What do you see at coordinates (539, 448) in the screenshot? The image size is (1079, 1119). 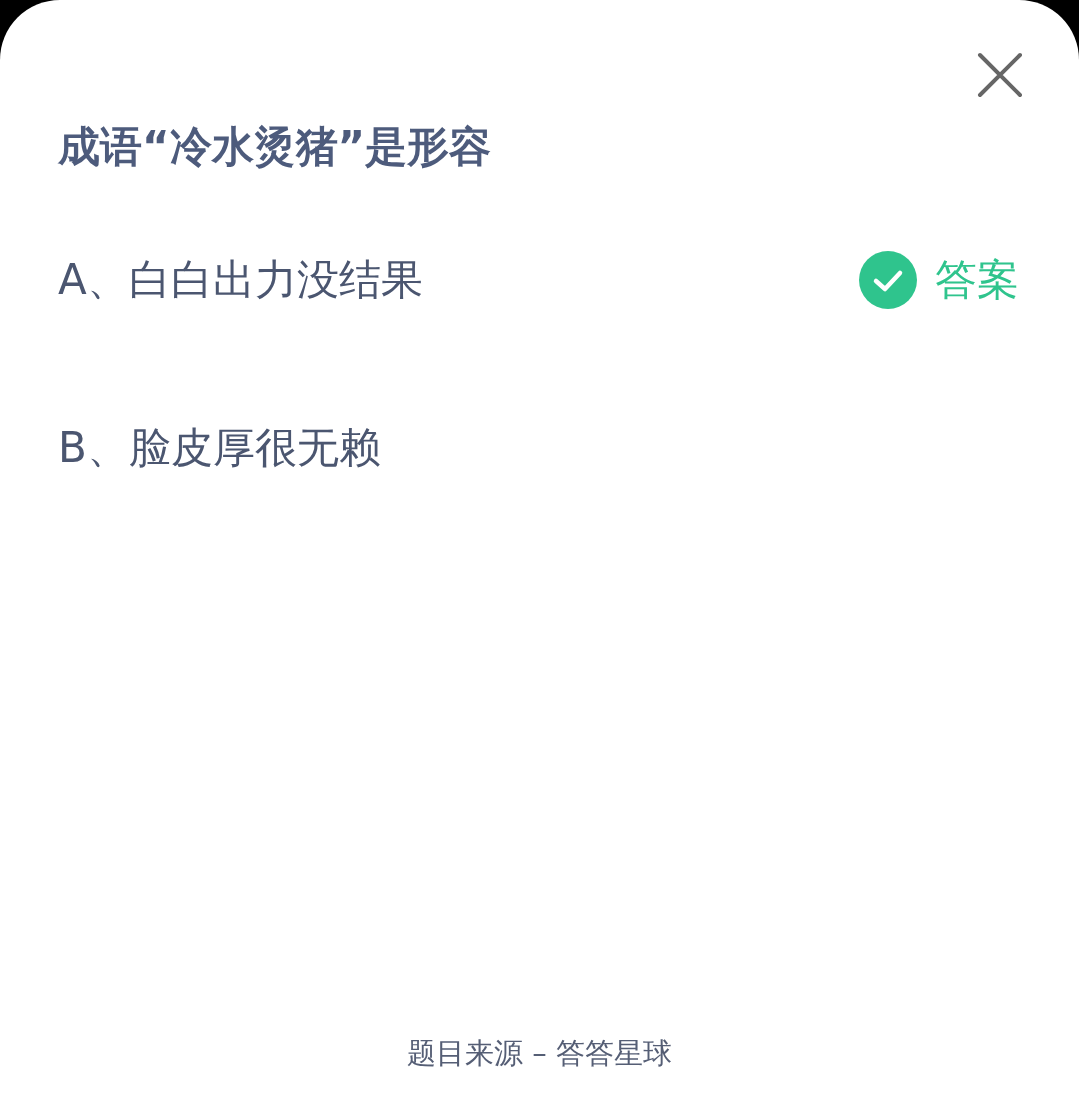 I see `answer-option: B、脸皮厚很无赖` at bounding box center [539, 448].